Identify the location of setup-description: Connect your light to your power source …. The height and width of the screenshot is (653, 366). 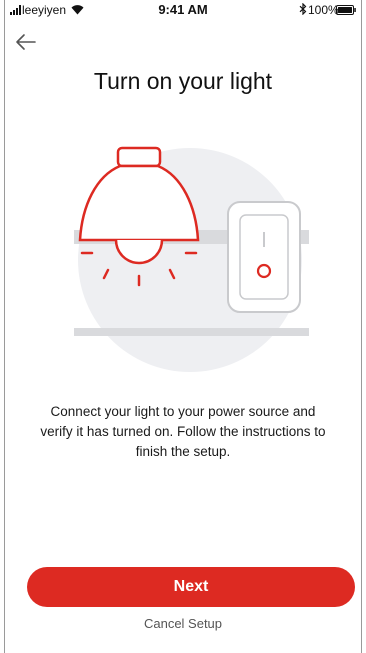
(183, 431).